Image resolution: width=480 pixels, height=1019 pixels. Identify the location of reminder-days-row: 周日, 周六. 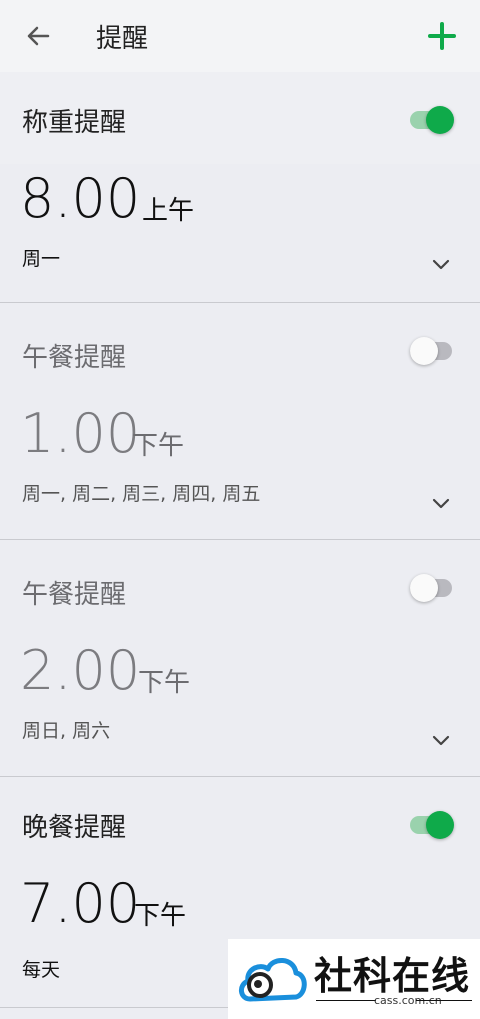
(240, 746).